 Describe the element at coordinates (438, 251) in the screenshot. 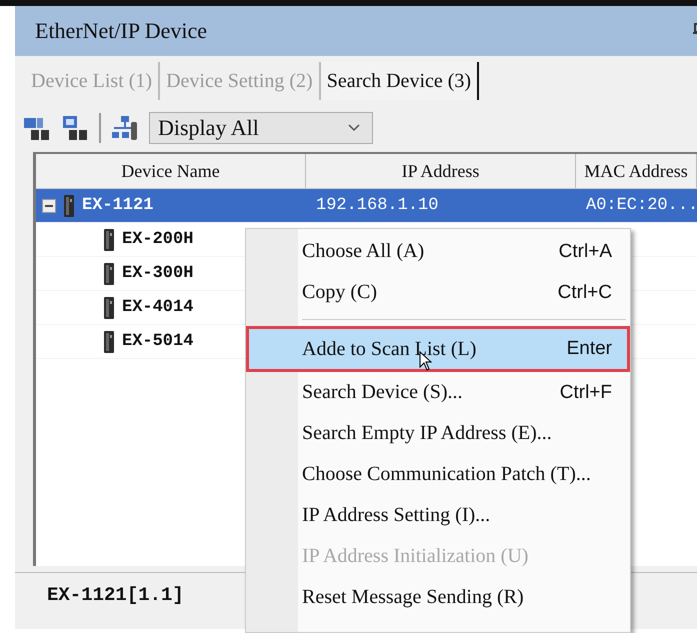

I see `menu-item: Choose All (A) Ctrl+A` at that location.